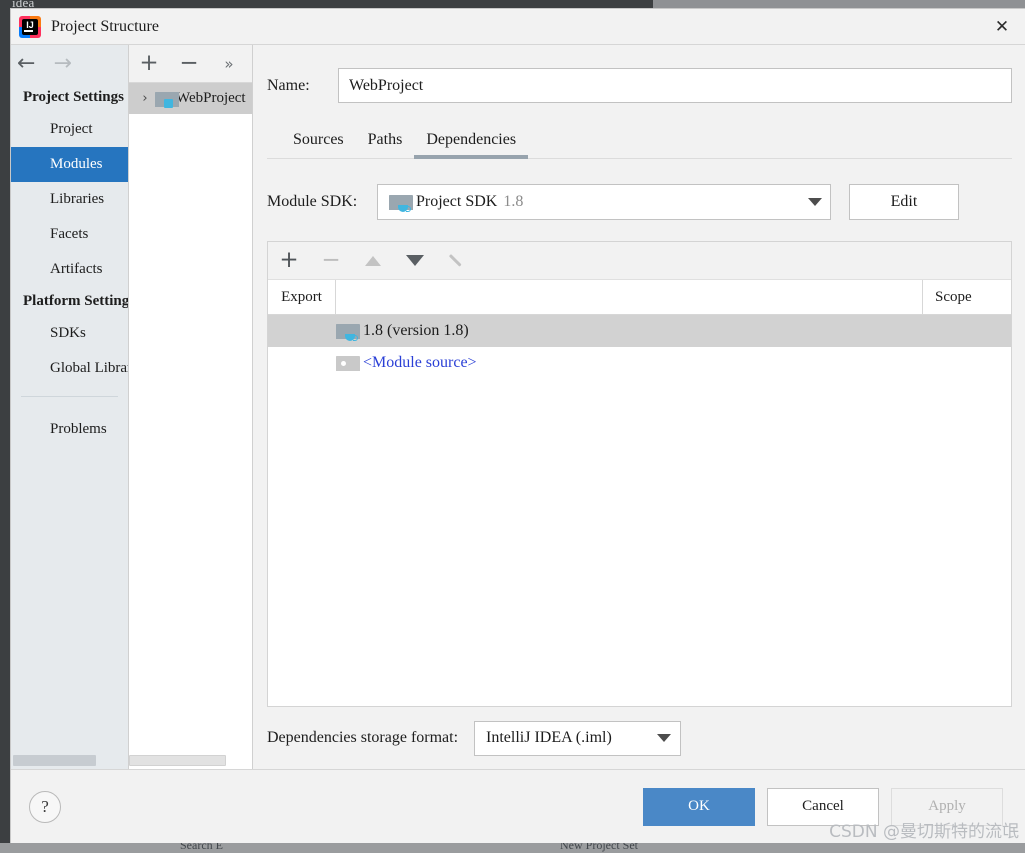 This screenshot has height=853, width=1025. What do you see at coordinates (288, 85) in the screenshot?
I see `module-name-label: Name:` at bounding box center [288, 85].